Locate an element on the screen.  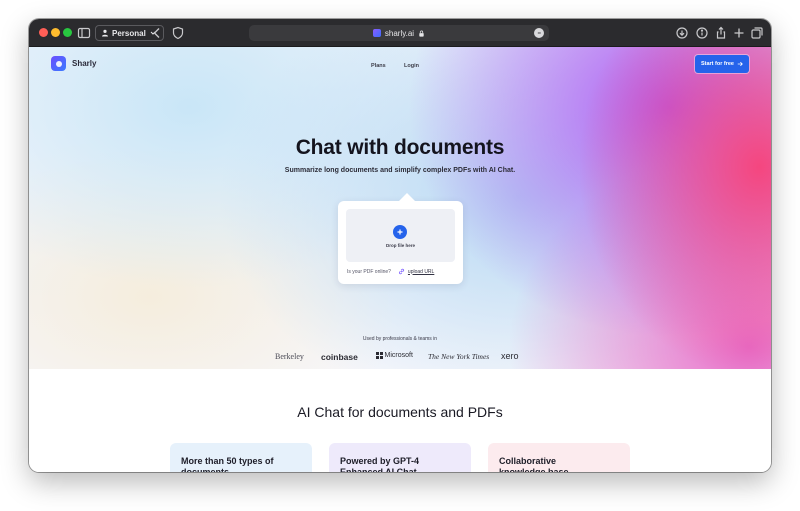
zoom-icon is located at coordinates (67, 32).